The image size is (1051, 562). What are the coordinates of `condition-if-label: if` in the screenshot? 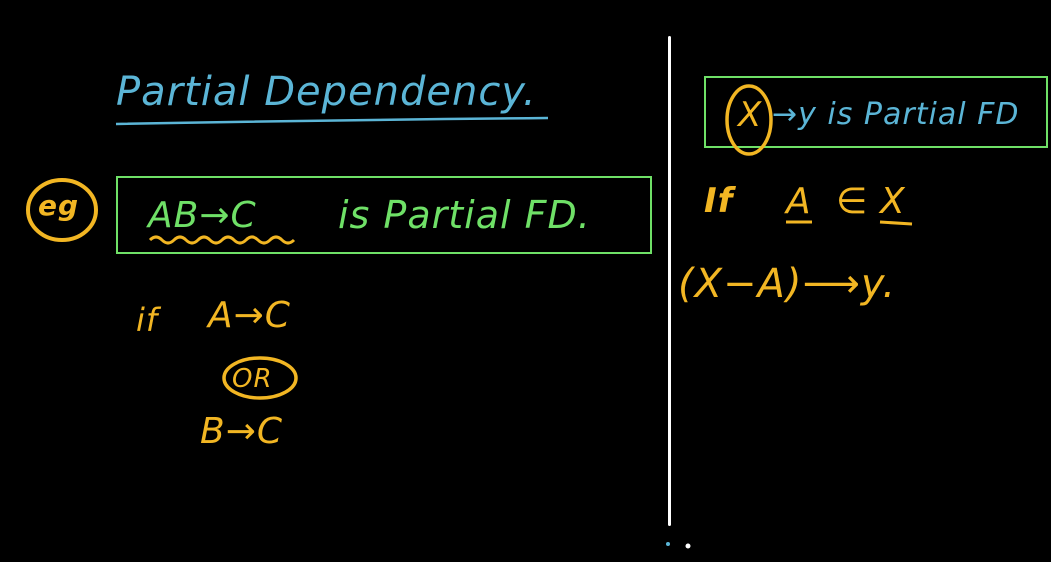 It's located at (147, 320).